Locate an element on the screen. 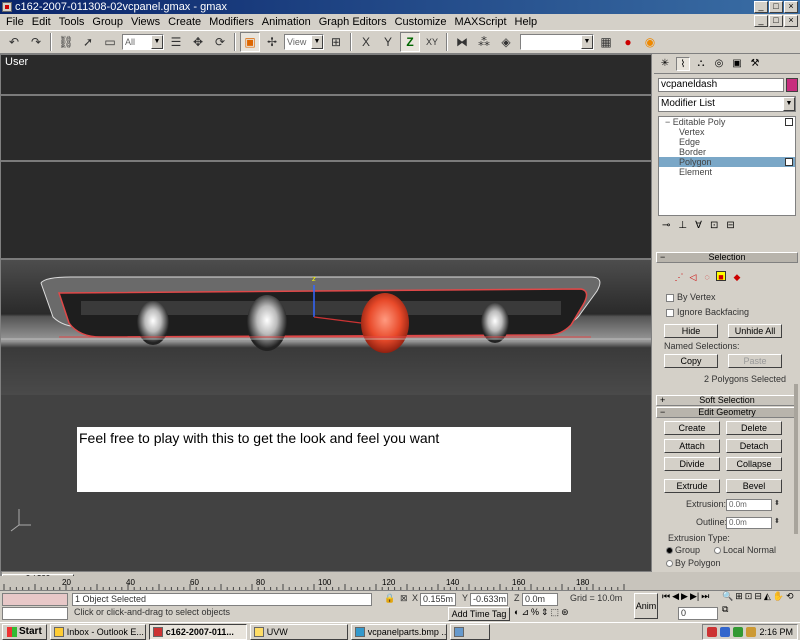 The width and height of the screenshot is (800, 640). align-icon: ◈ is located at coordinates (506, 42).